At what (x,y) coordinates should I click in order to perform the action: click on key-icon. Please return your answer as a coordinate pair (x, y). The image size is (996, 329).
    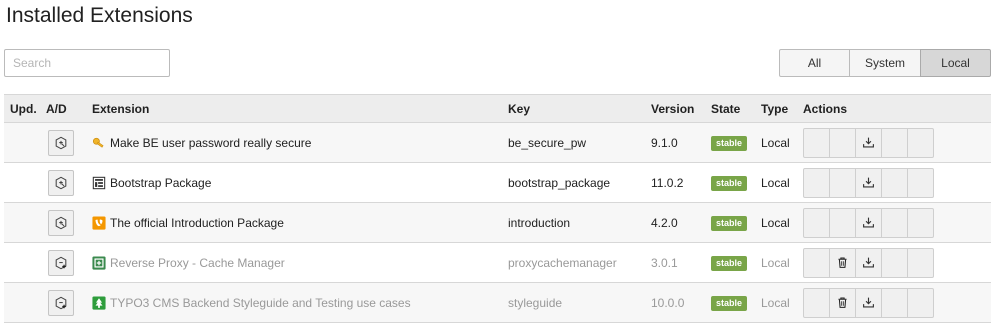
    Looking at the image, I should click on (99, 143).